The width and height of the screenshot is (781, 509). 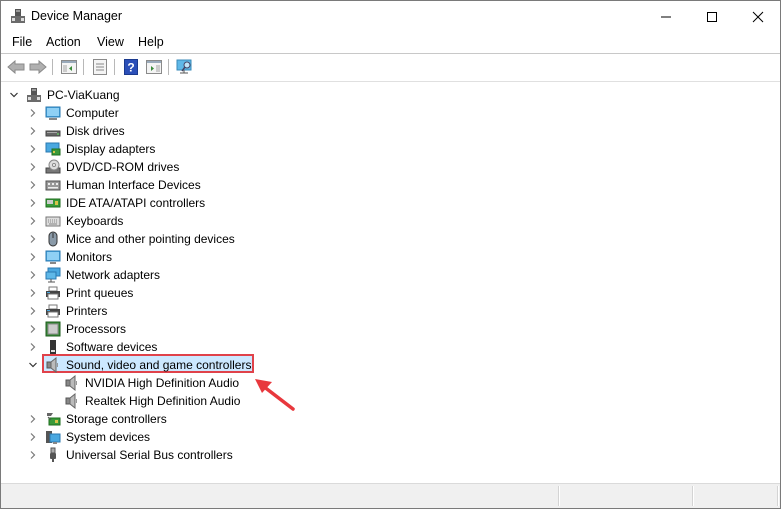 I want to click on tree-device-label: NVIDIA High Definition Audio, so click(x=162, y=383).